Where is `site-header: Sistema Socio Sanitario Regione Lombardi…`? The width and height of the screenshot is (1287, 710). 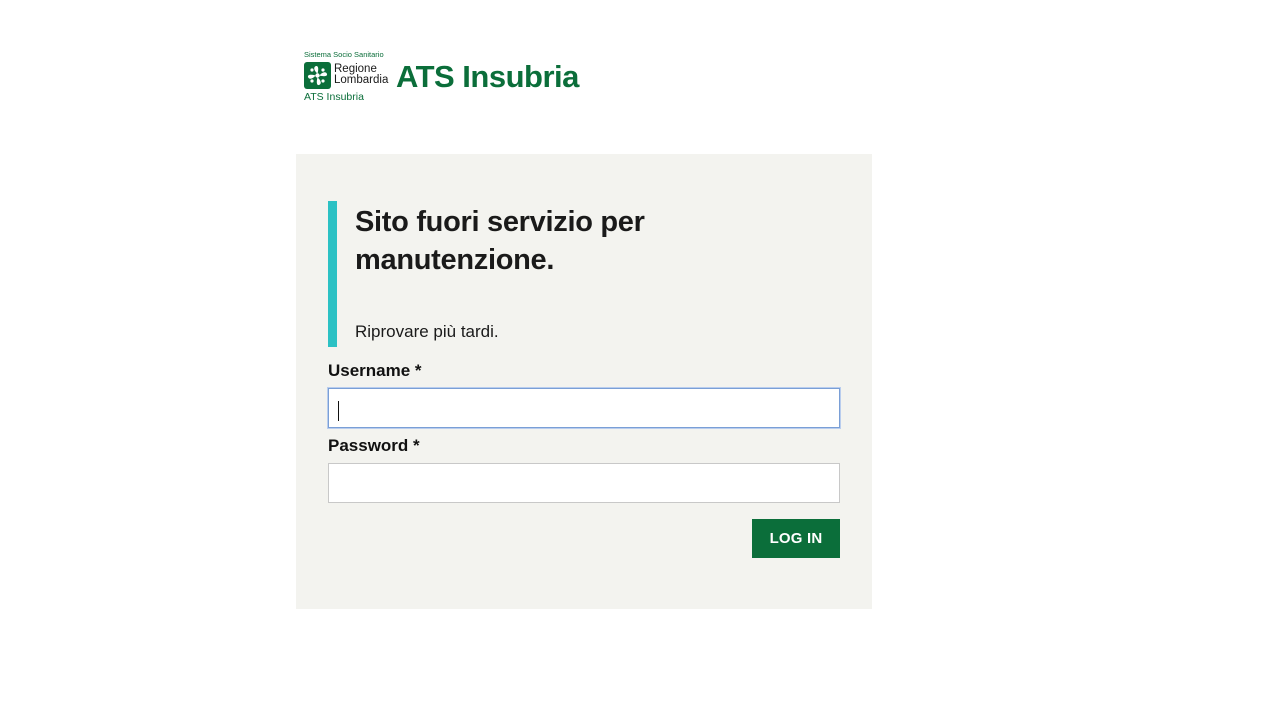
site-header: Sistema Socio Sanitario Regione Lombardi… is located at coordinates (441, 77).